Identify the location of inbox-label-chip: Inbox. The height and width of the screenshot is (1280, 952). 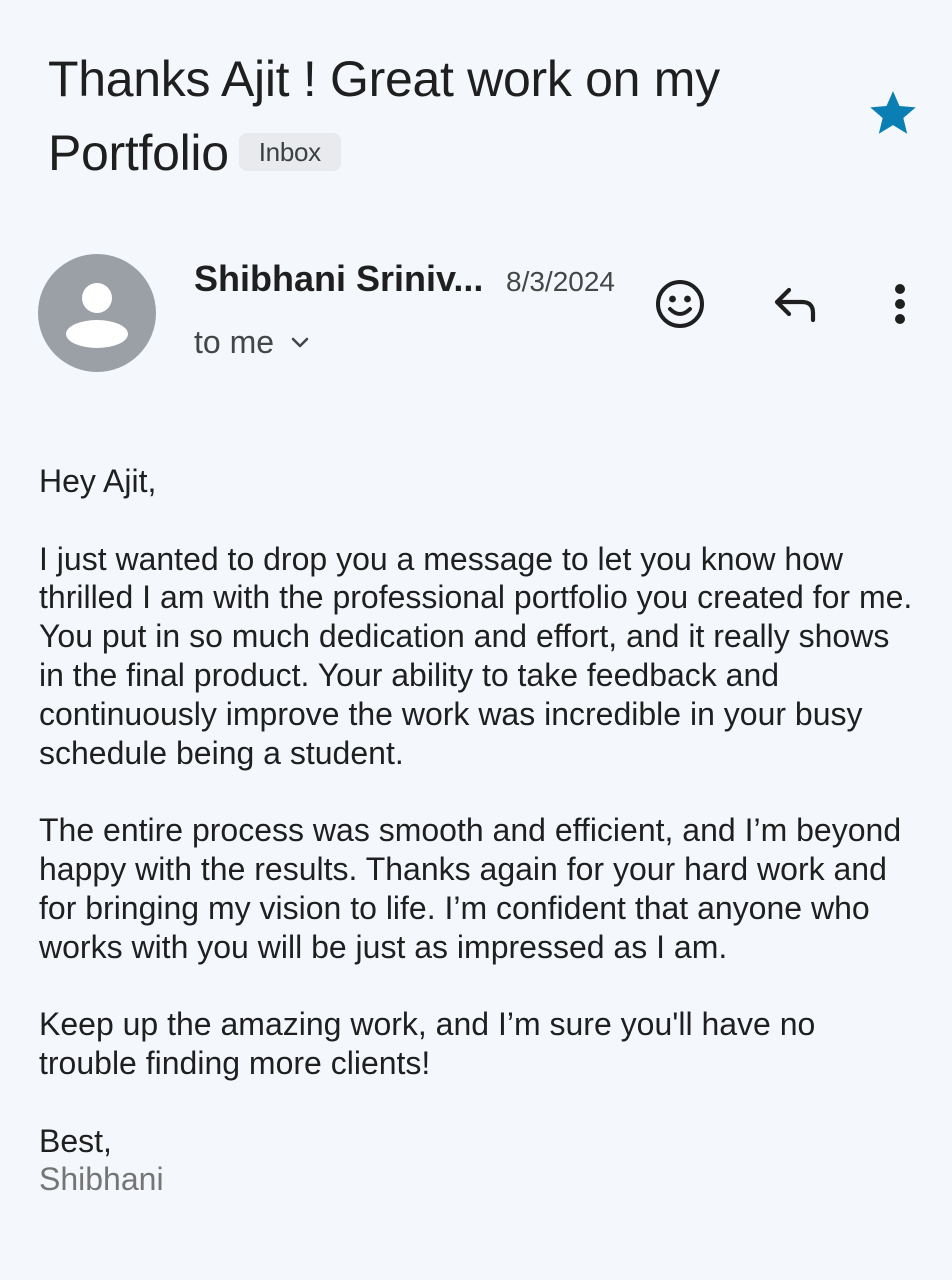
(289, 151).